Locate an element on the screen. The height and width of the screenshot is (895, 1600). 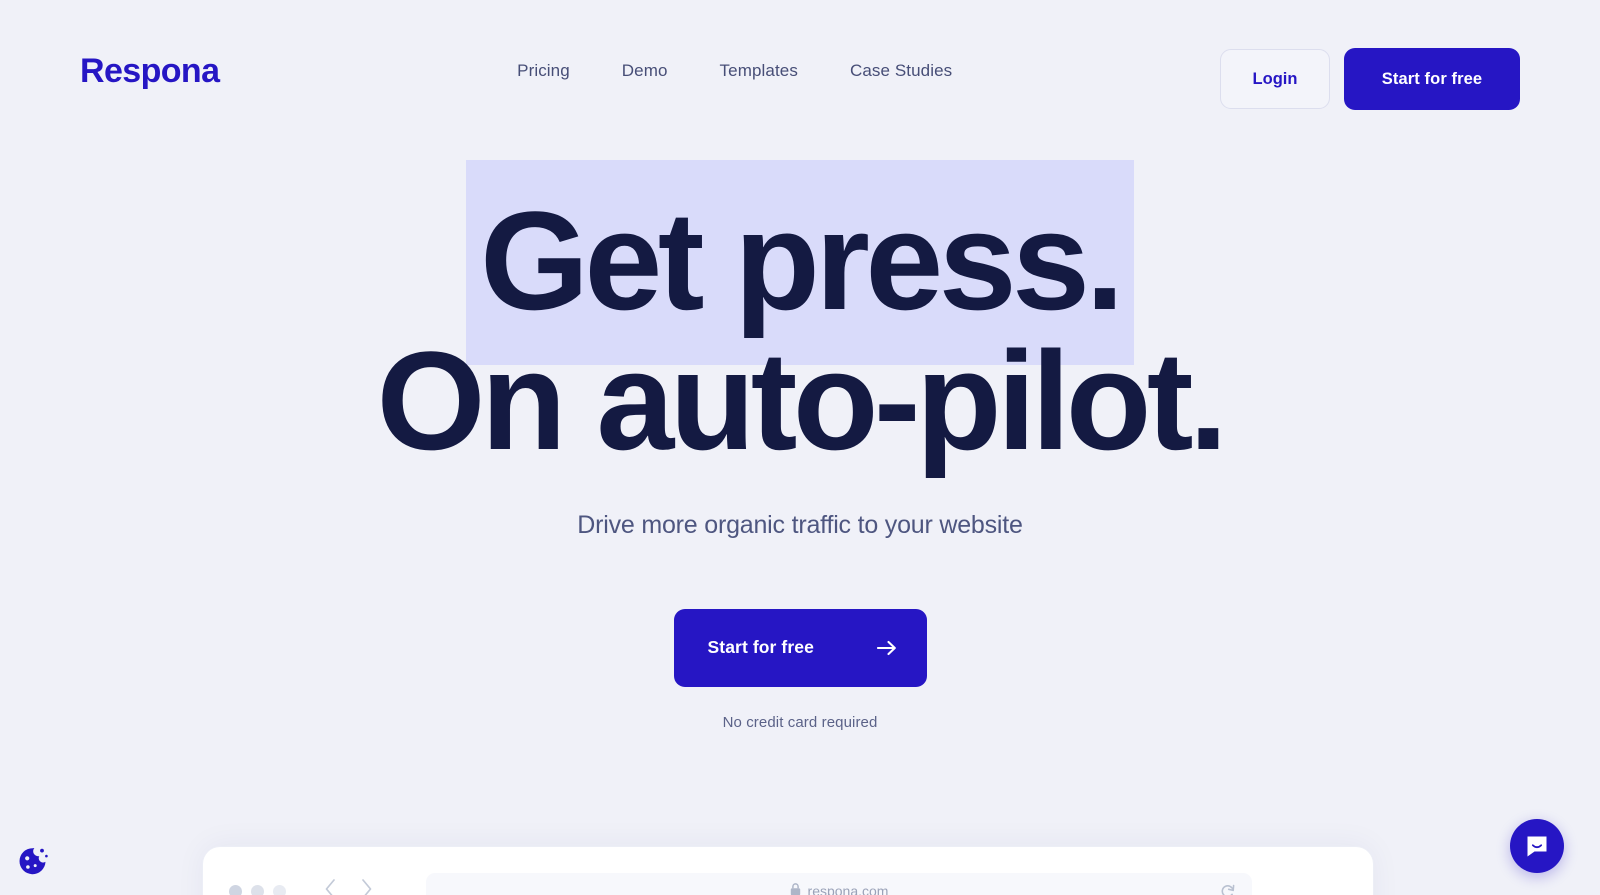
browser-toolbar: respona.com is located at coordinates (788, 879).